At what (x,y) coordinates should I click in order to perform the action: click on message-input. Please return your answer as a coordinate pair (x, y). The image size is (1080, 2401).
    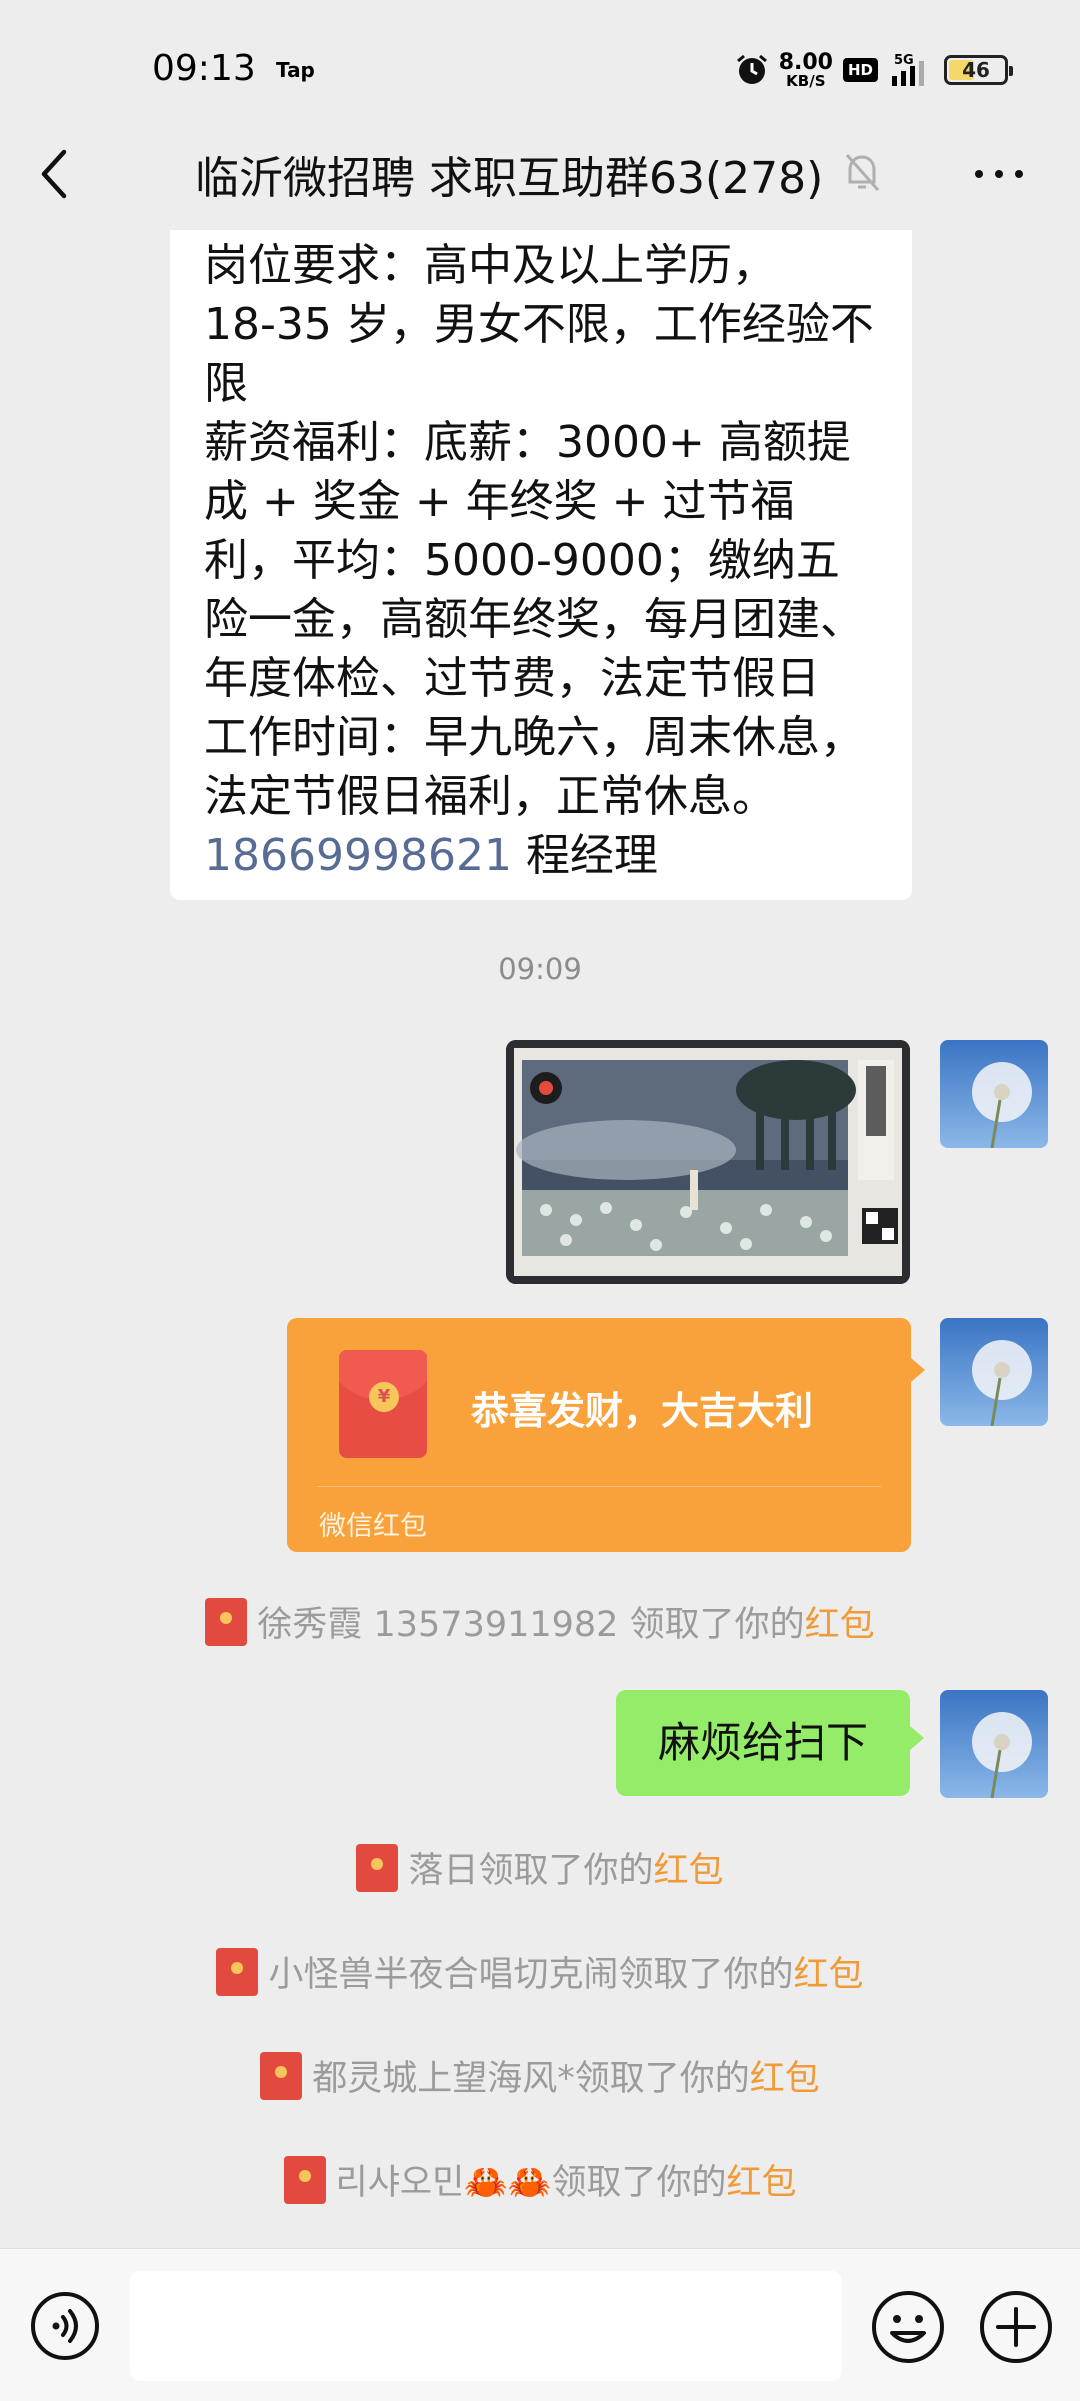
    Looking at the image, I should click on (486, 2326).